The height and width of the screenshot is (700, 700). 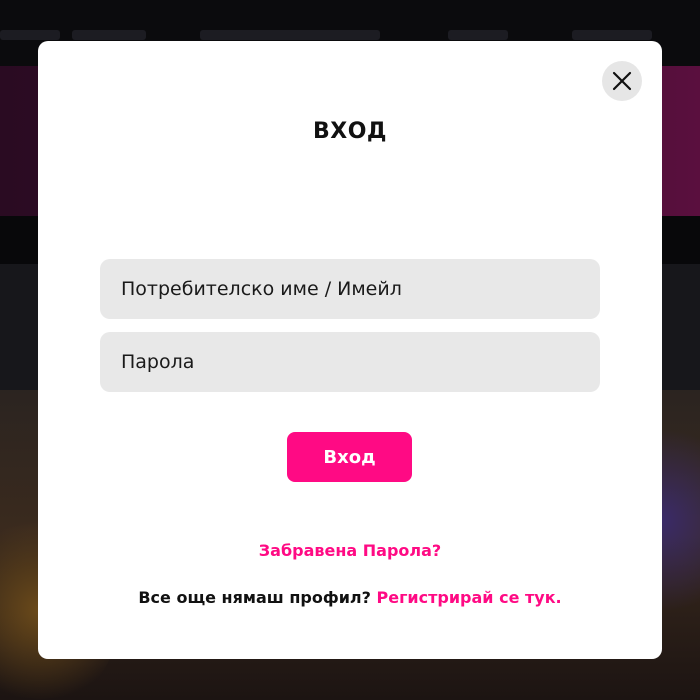 I want to click on close-button, so click(x=622, y=81).